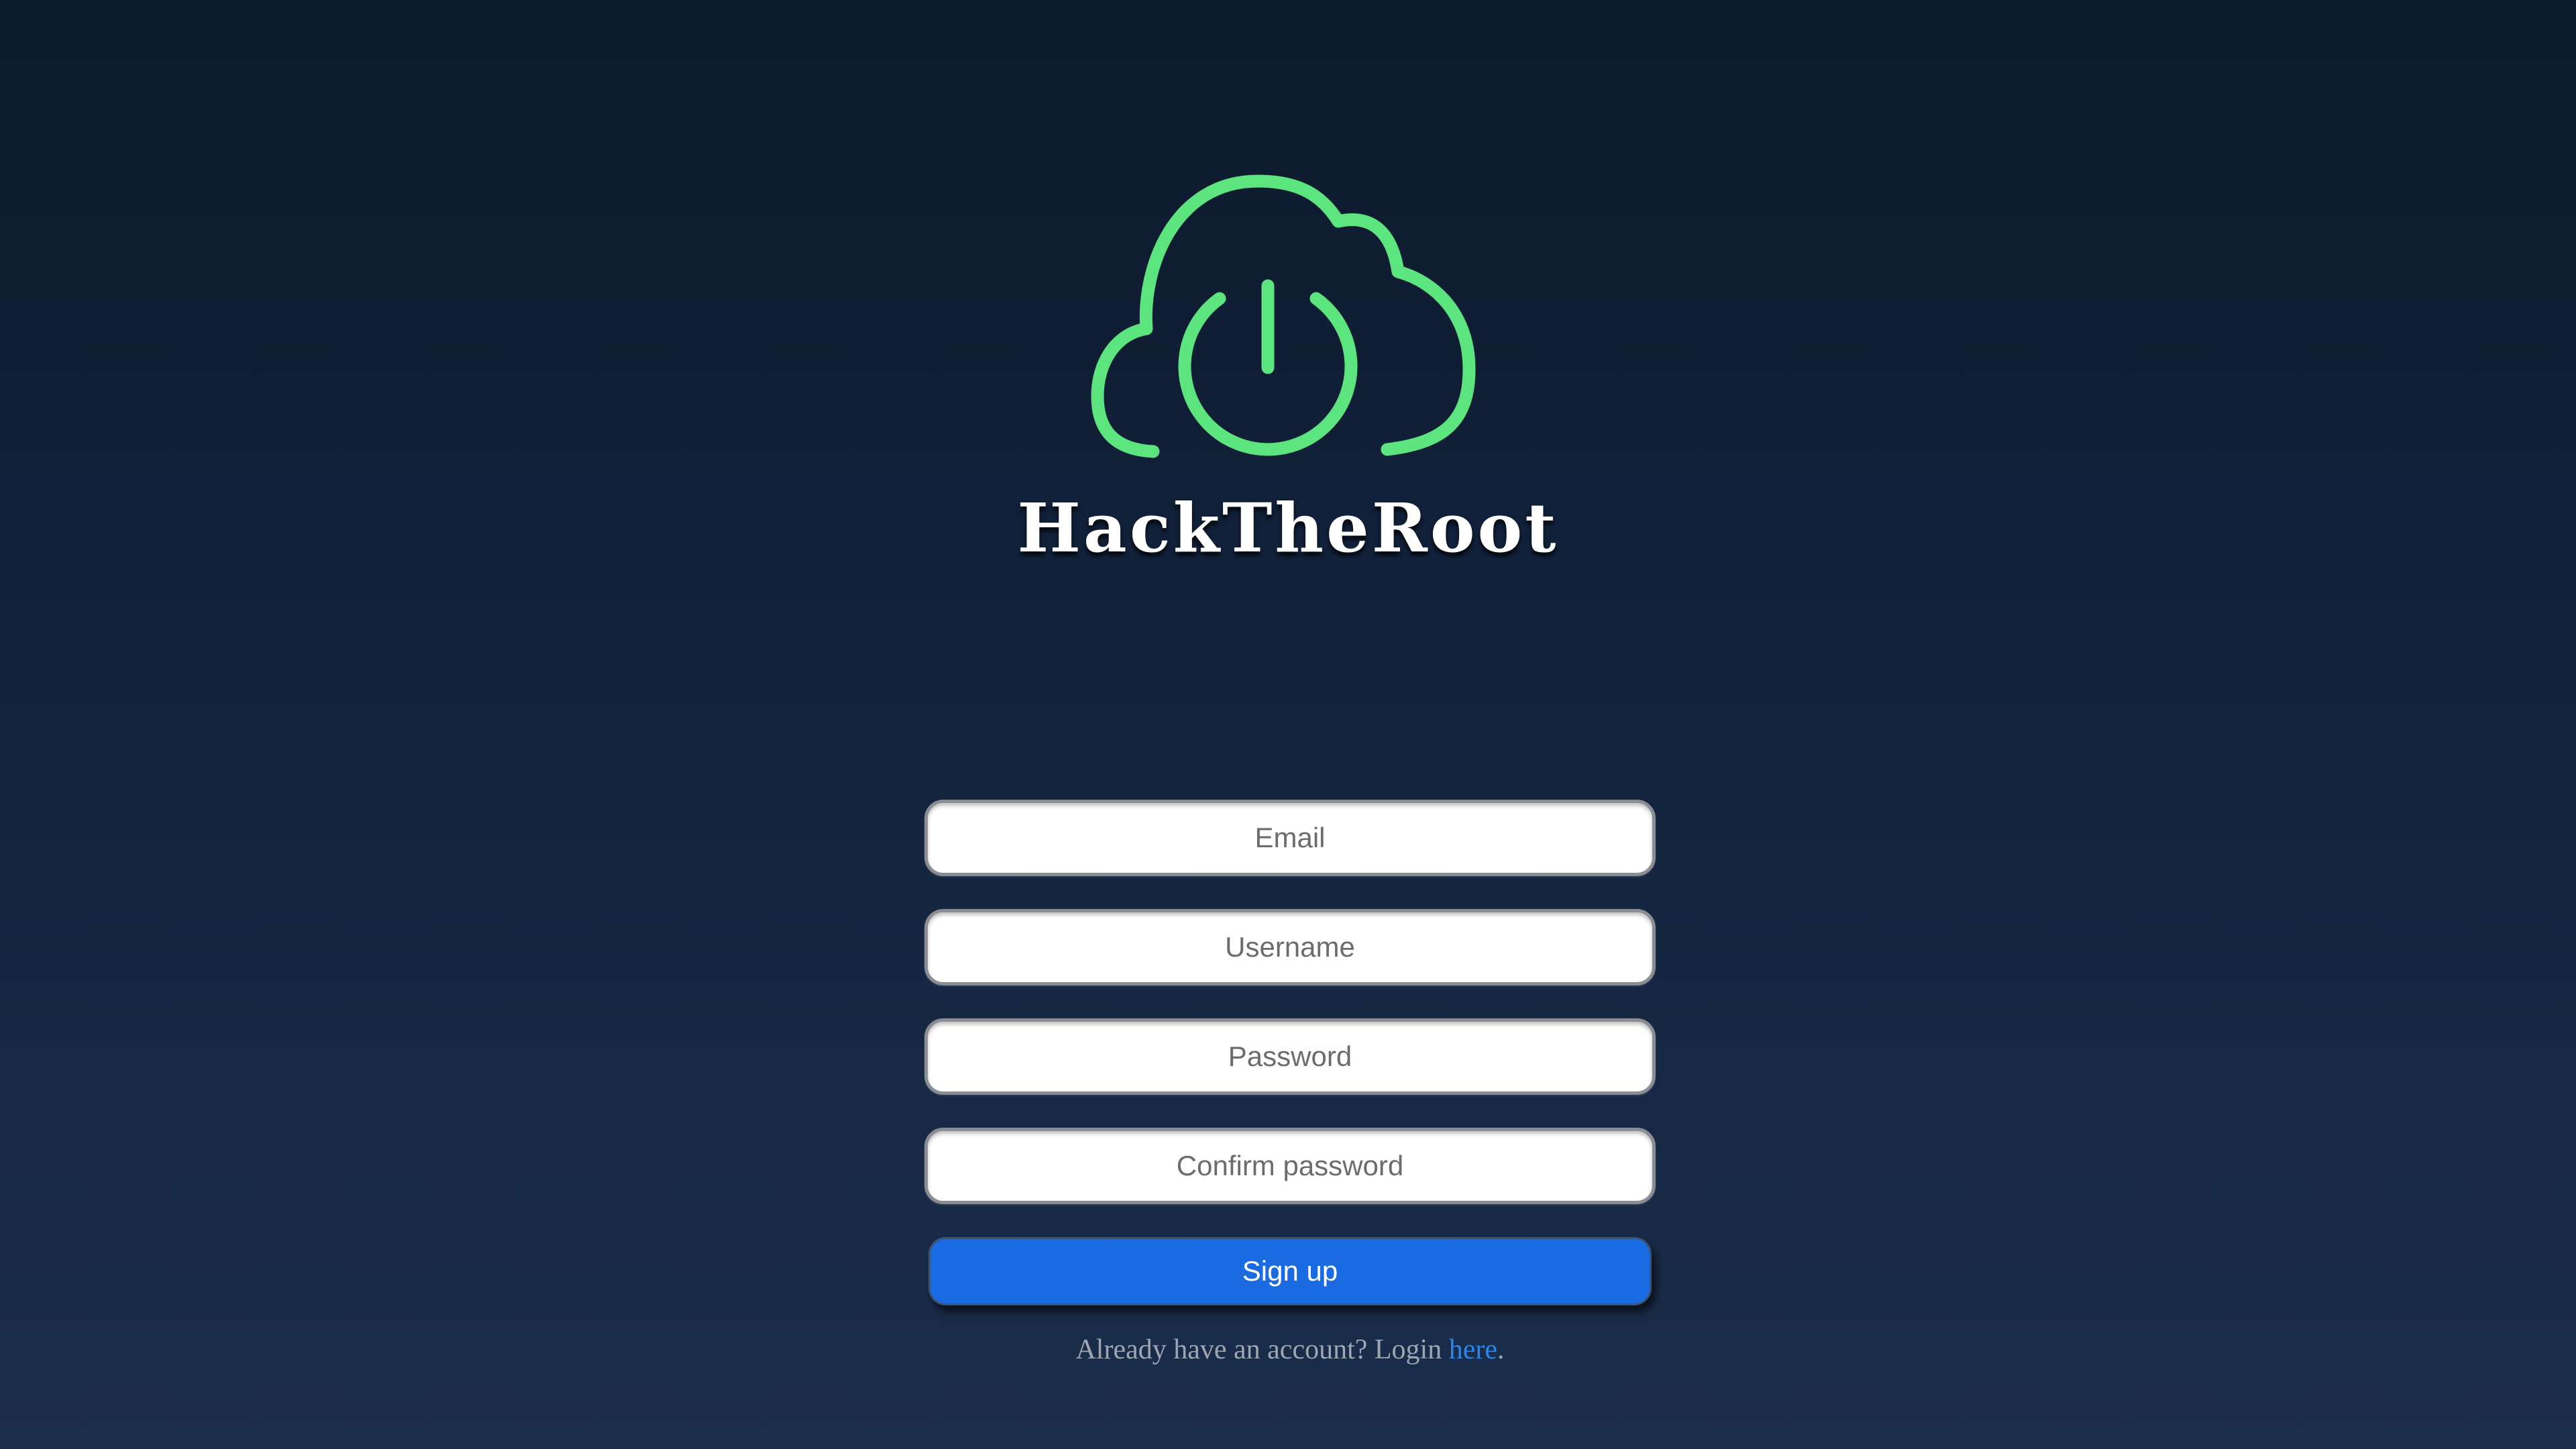 The image size is (2576, 1449). I want to click on username-field, so click(1290, 947).